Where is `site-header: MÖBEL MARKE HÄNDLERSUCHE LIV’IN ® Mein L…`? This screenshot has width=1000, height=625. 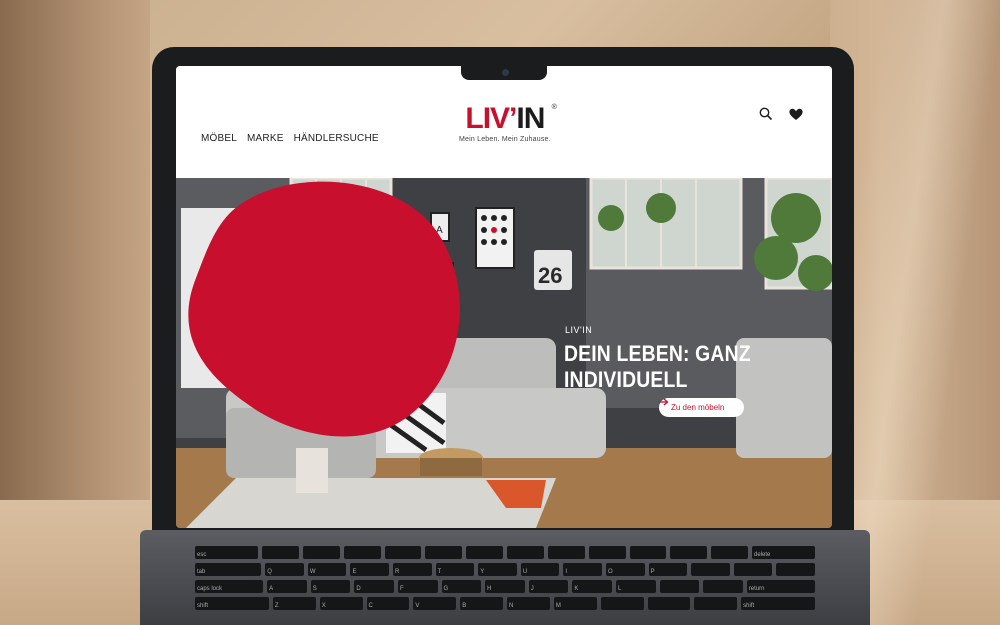
site-header: MÖBEL MARKE HÄNDLERSUCHE LIV’IN ® Mein L… is located at coordinates (504, 122).